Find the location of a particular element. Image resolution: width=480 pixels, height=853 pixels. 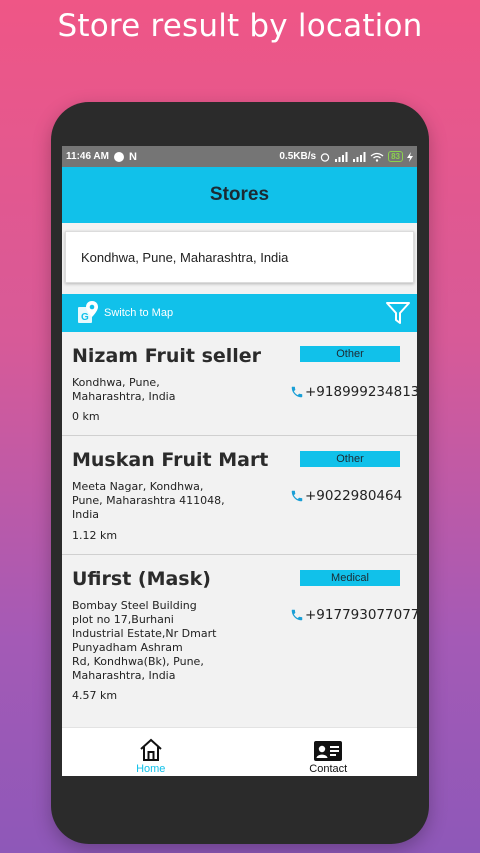

call-store-link: +917793077077 is located at coordinates (353, 615).